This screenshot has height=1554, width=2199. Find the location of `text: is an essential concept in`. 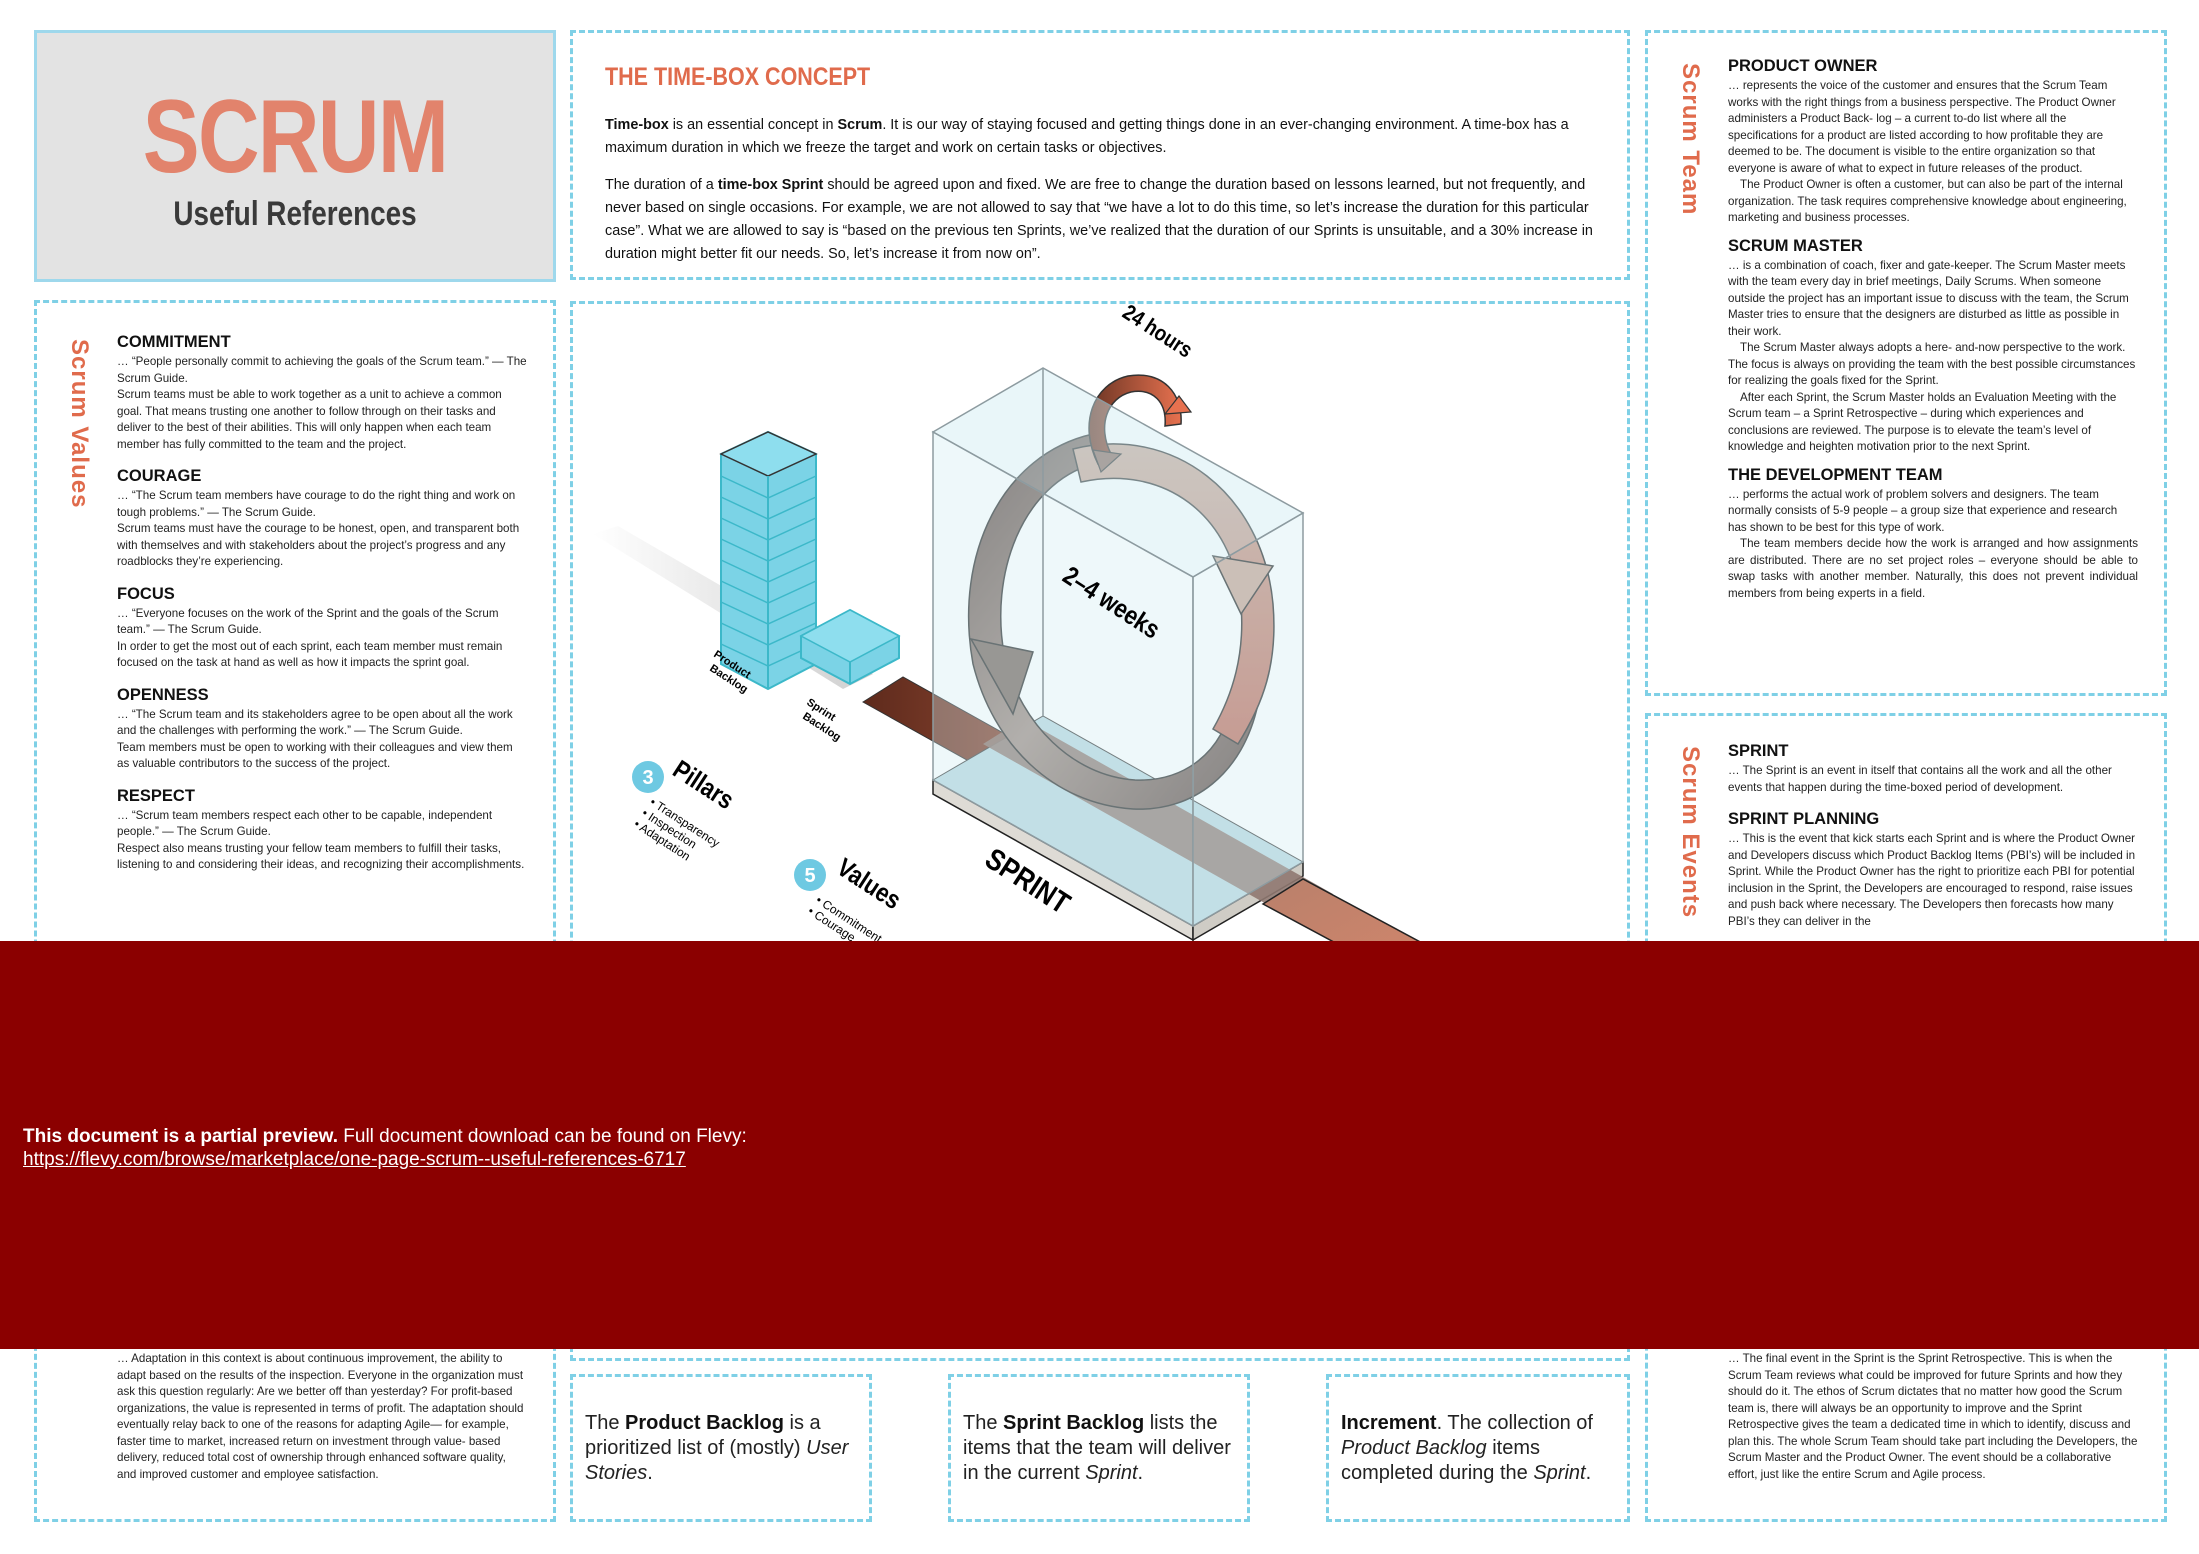

text: is an essential concept in is located at coordinates (753, 125).